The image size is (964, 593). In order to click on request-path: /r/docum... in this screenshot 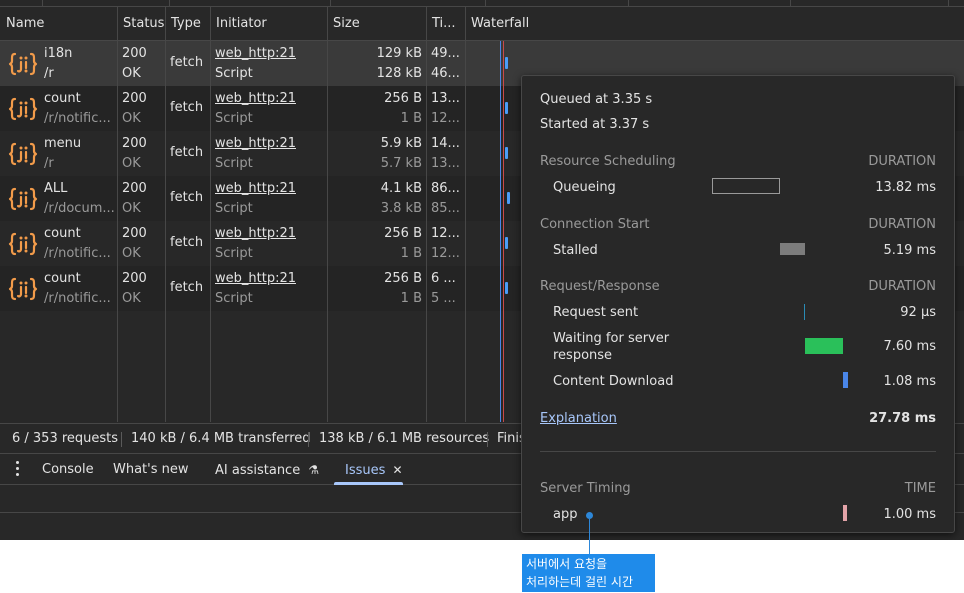, I will do `click(79, 208)`.